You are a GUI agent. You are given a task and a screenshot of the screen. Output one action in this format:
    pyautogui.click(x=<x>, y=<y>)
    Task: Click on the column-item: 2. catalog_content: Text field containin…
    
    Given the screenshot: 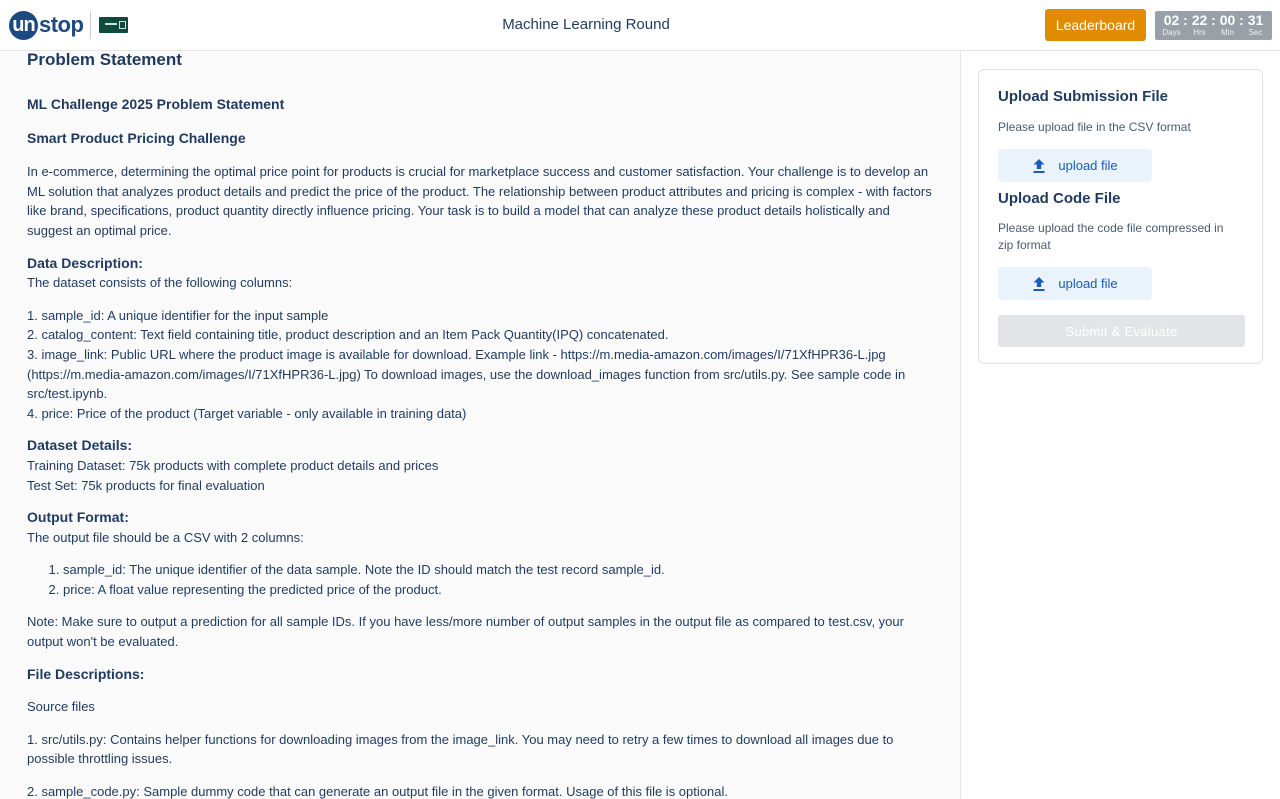 What is the action you would take?
    pyautogui.click(x=348, y=335)
    